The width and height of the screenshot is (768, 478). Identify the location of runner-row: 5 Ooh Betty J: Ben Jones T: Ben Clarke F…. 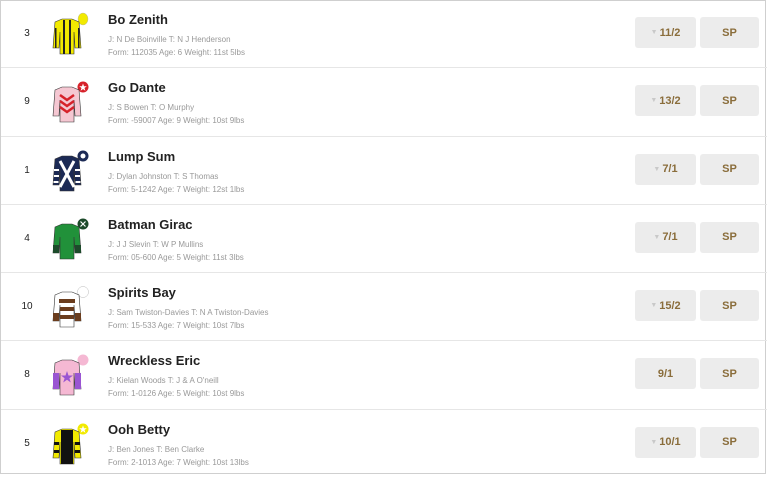
(384, 444).